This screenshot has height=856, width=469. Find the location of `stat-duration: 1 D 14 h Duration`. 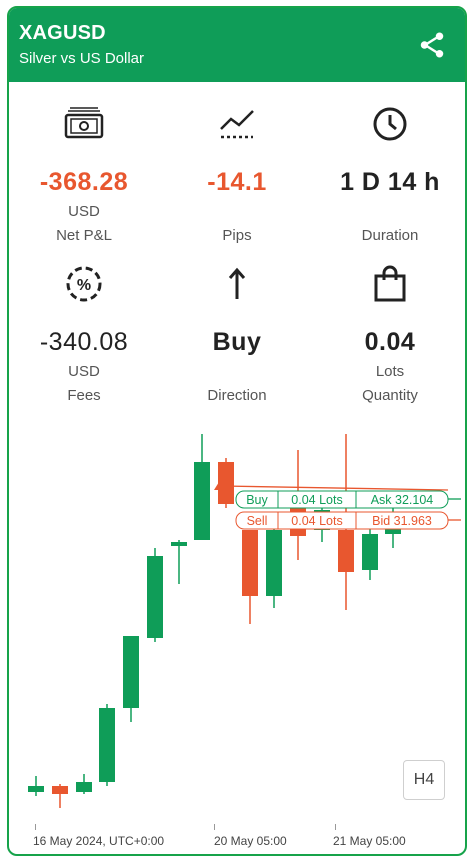

stat-duration: 1 D 14 h Duration is located at coordinates (390, 174).